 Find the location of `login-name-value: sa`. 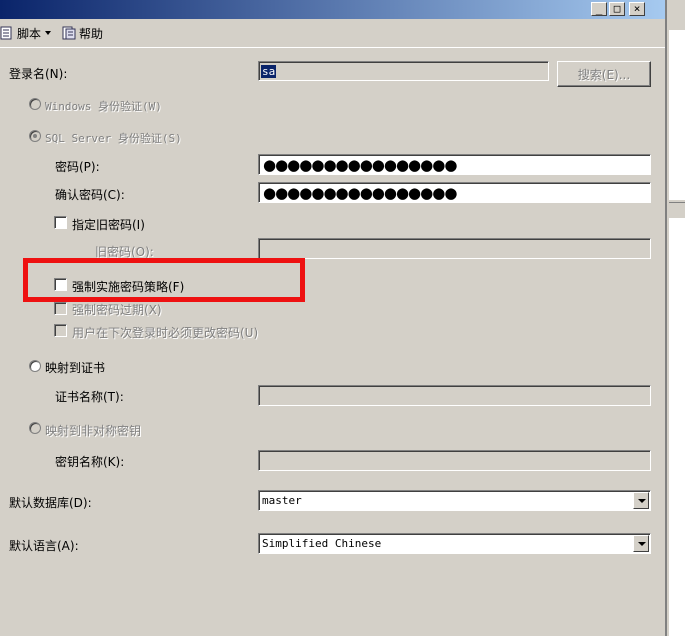

login-name-value: sa is located at coordinates (269, 71).